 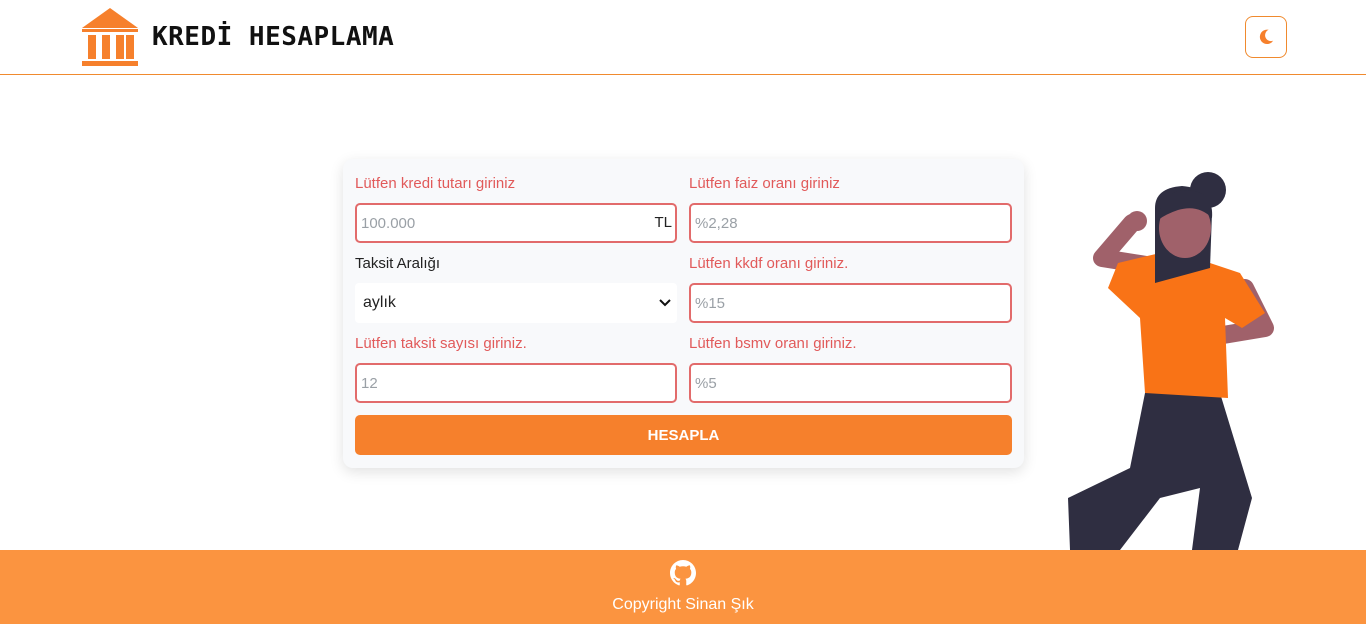 I want to click on loan-amount-input, so click(x=505, y=223).